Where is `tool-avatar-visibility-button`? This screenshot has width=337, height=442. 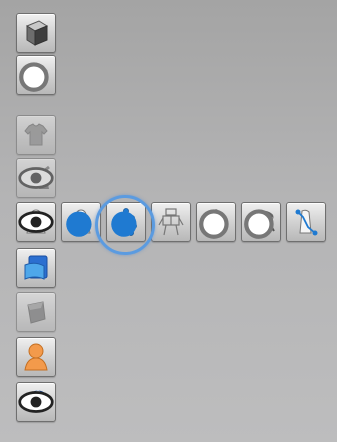
tool-avatar-visibility-button is located at coordinates (36, 222).